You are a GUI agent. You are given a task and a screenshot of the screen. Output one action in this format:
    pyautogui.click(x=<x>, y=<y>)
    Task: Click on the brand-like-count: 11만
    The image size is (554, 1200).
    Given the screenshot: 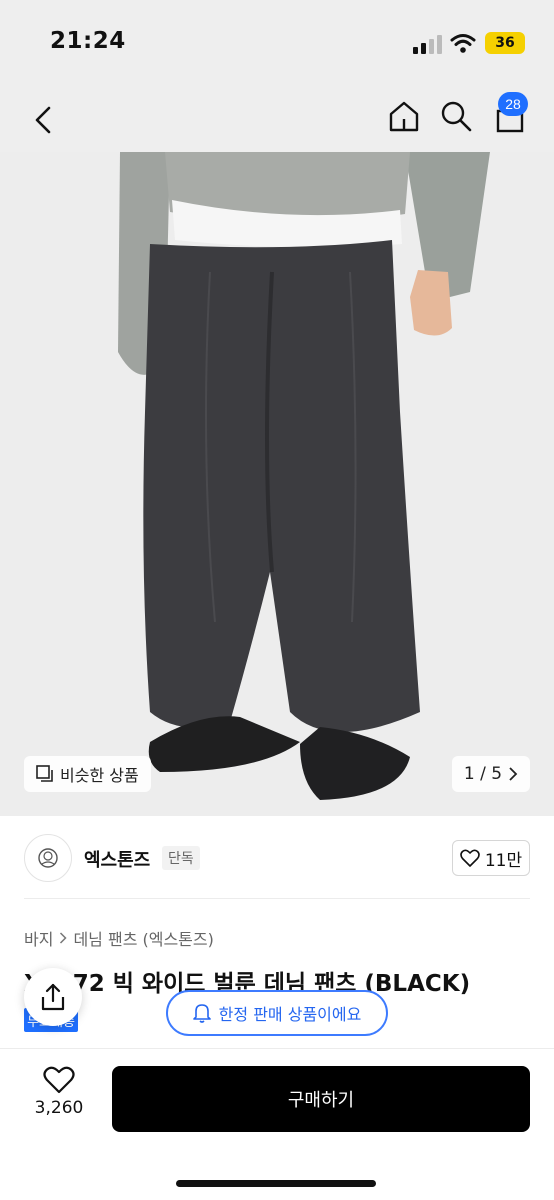 What is the action you would take?
    pyautogui.click(x=503, y=860)
    